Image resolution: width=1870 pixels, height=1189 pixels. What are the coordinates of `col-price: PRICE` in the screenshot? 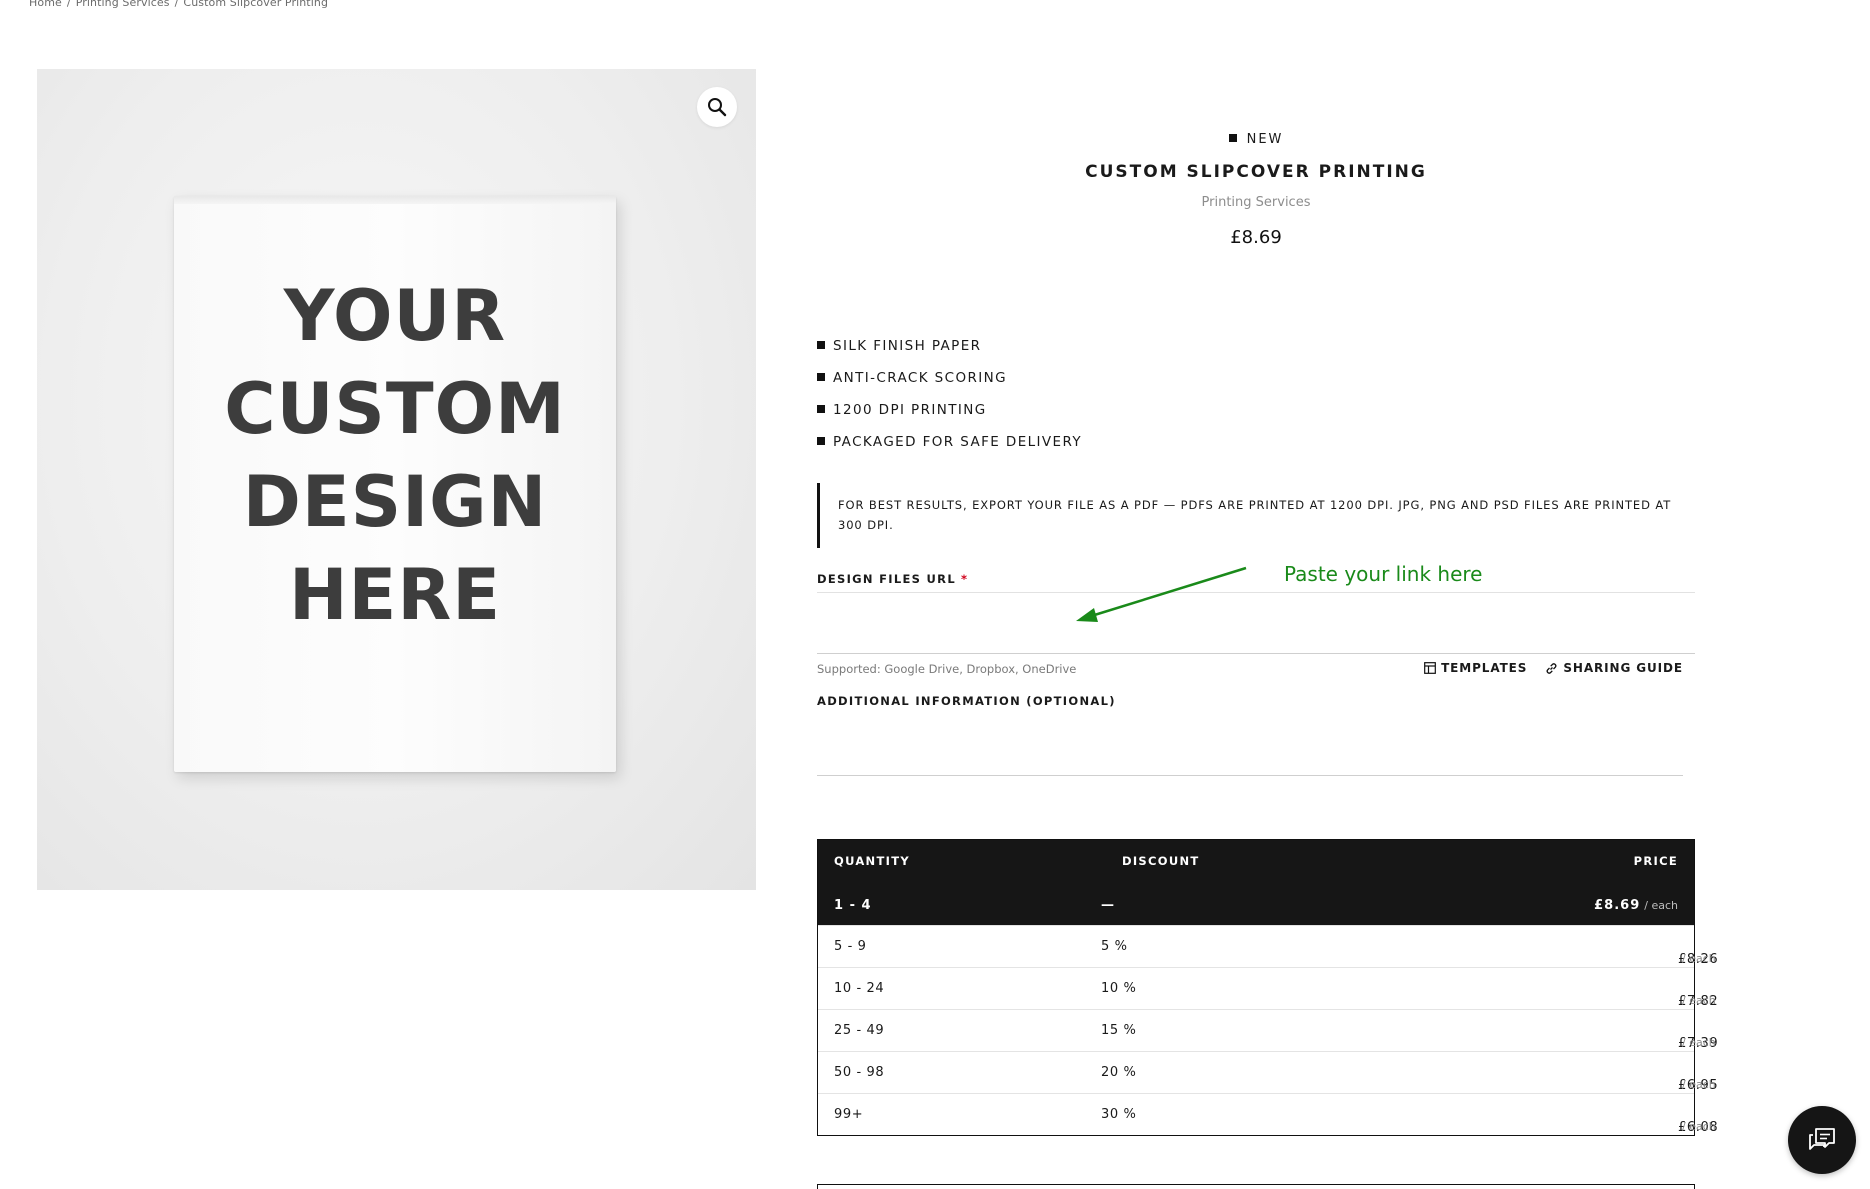 It's located at (1655, 861).